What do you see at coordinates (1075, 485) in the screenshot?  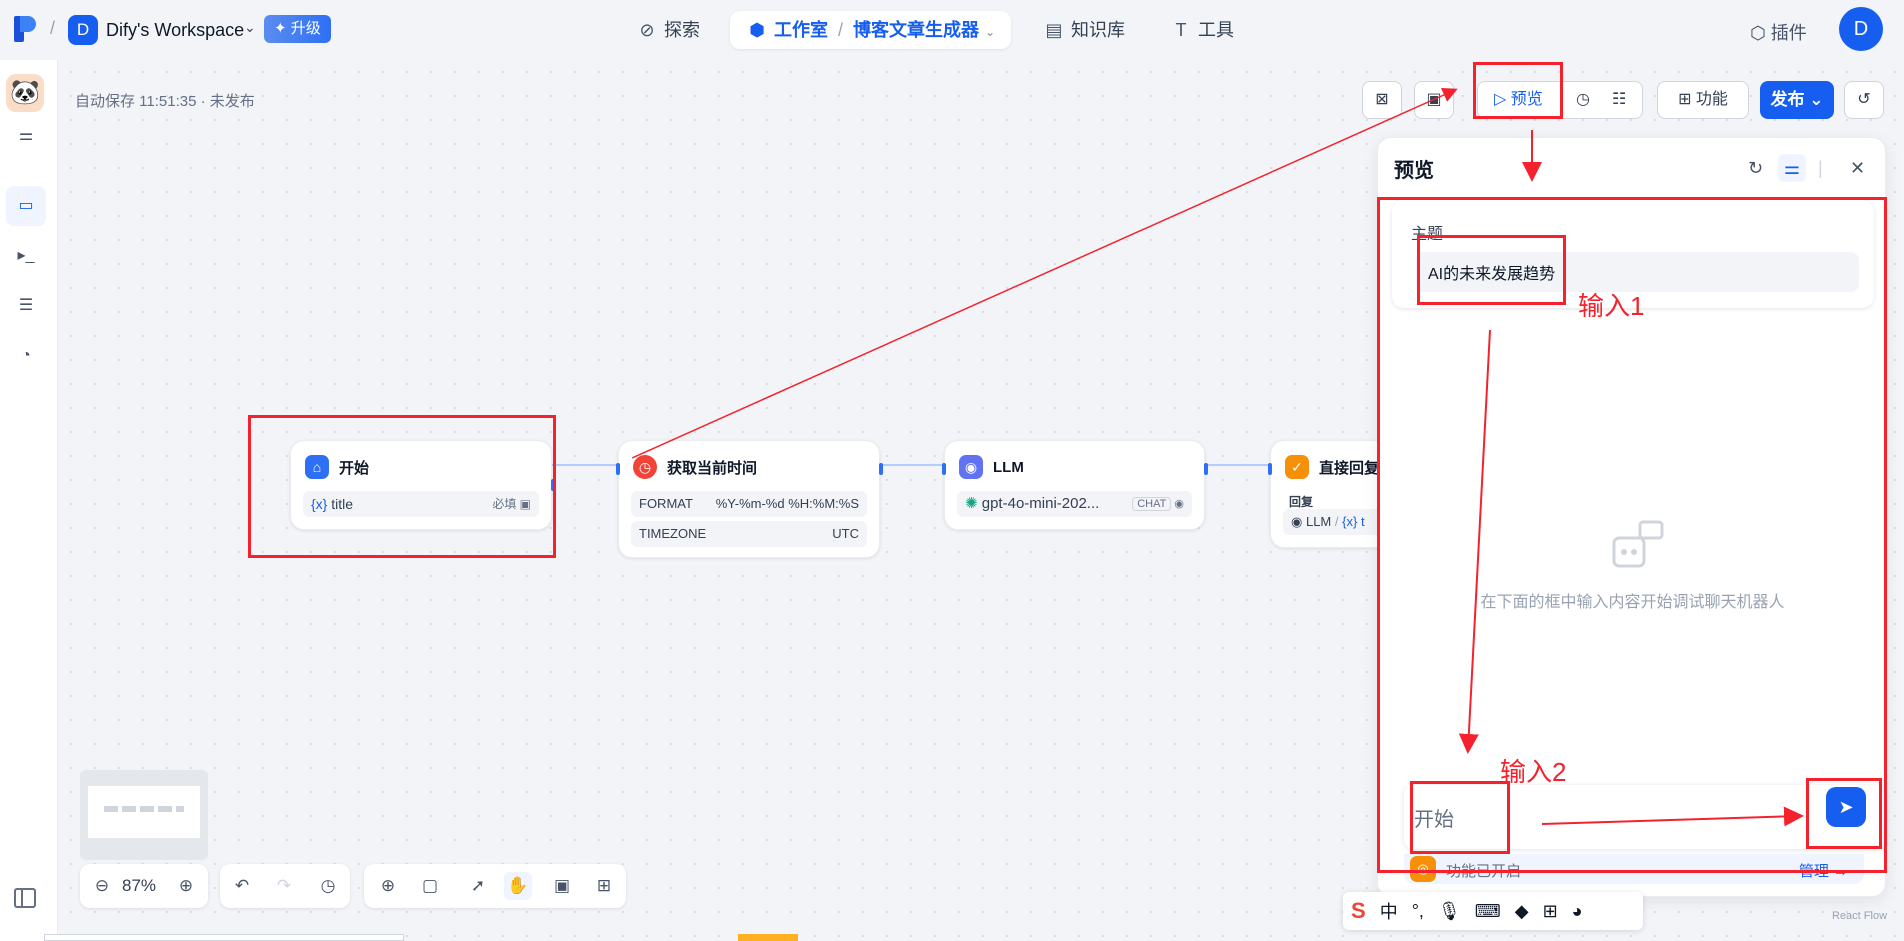 I see `node-llm: ◉ LLM ✺ gpt-4o-mini-202... CHAT ◉` at bounding box center [1075, 485].